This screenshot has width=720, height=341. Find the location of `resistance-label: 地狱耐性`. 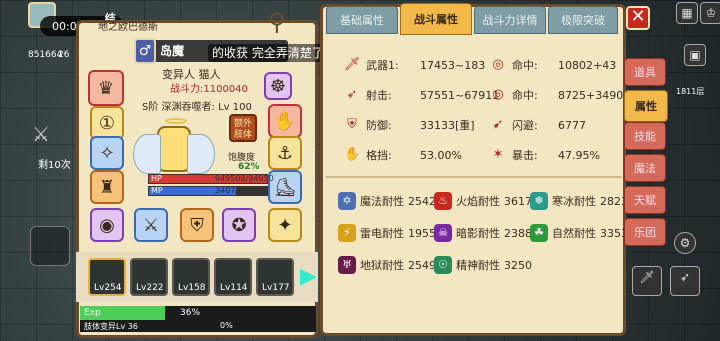

resistance-label: 地狱耐性 is located at coordinates (382, 265).